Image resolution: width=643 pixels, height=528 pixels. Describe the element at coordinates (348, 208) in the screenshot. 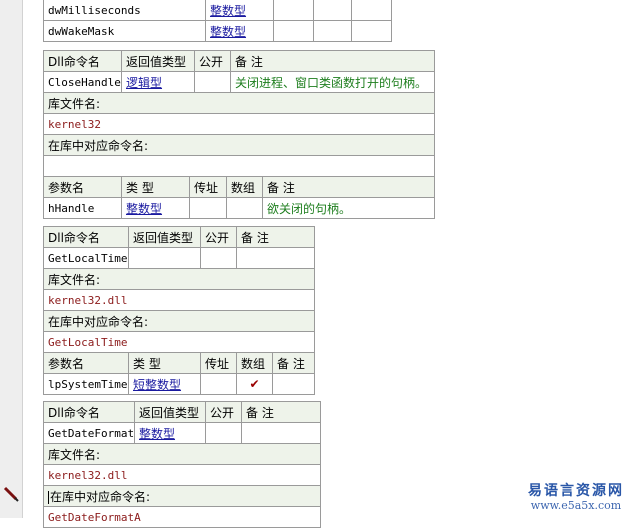

I see `param-note: 欲关闭的句柄。` at that location.